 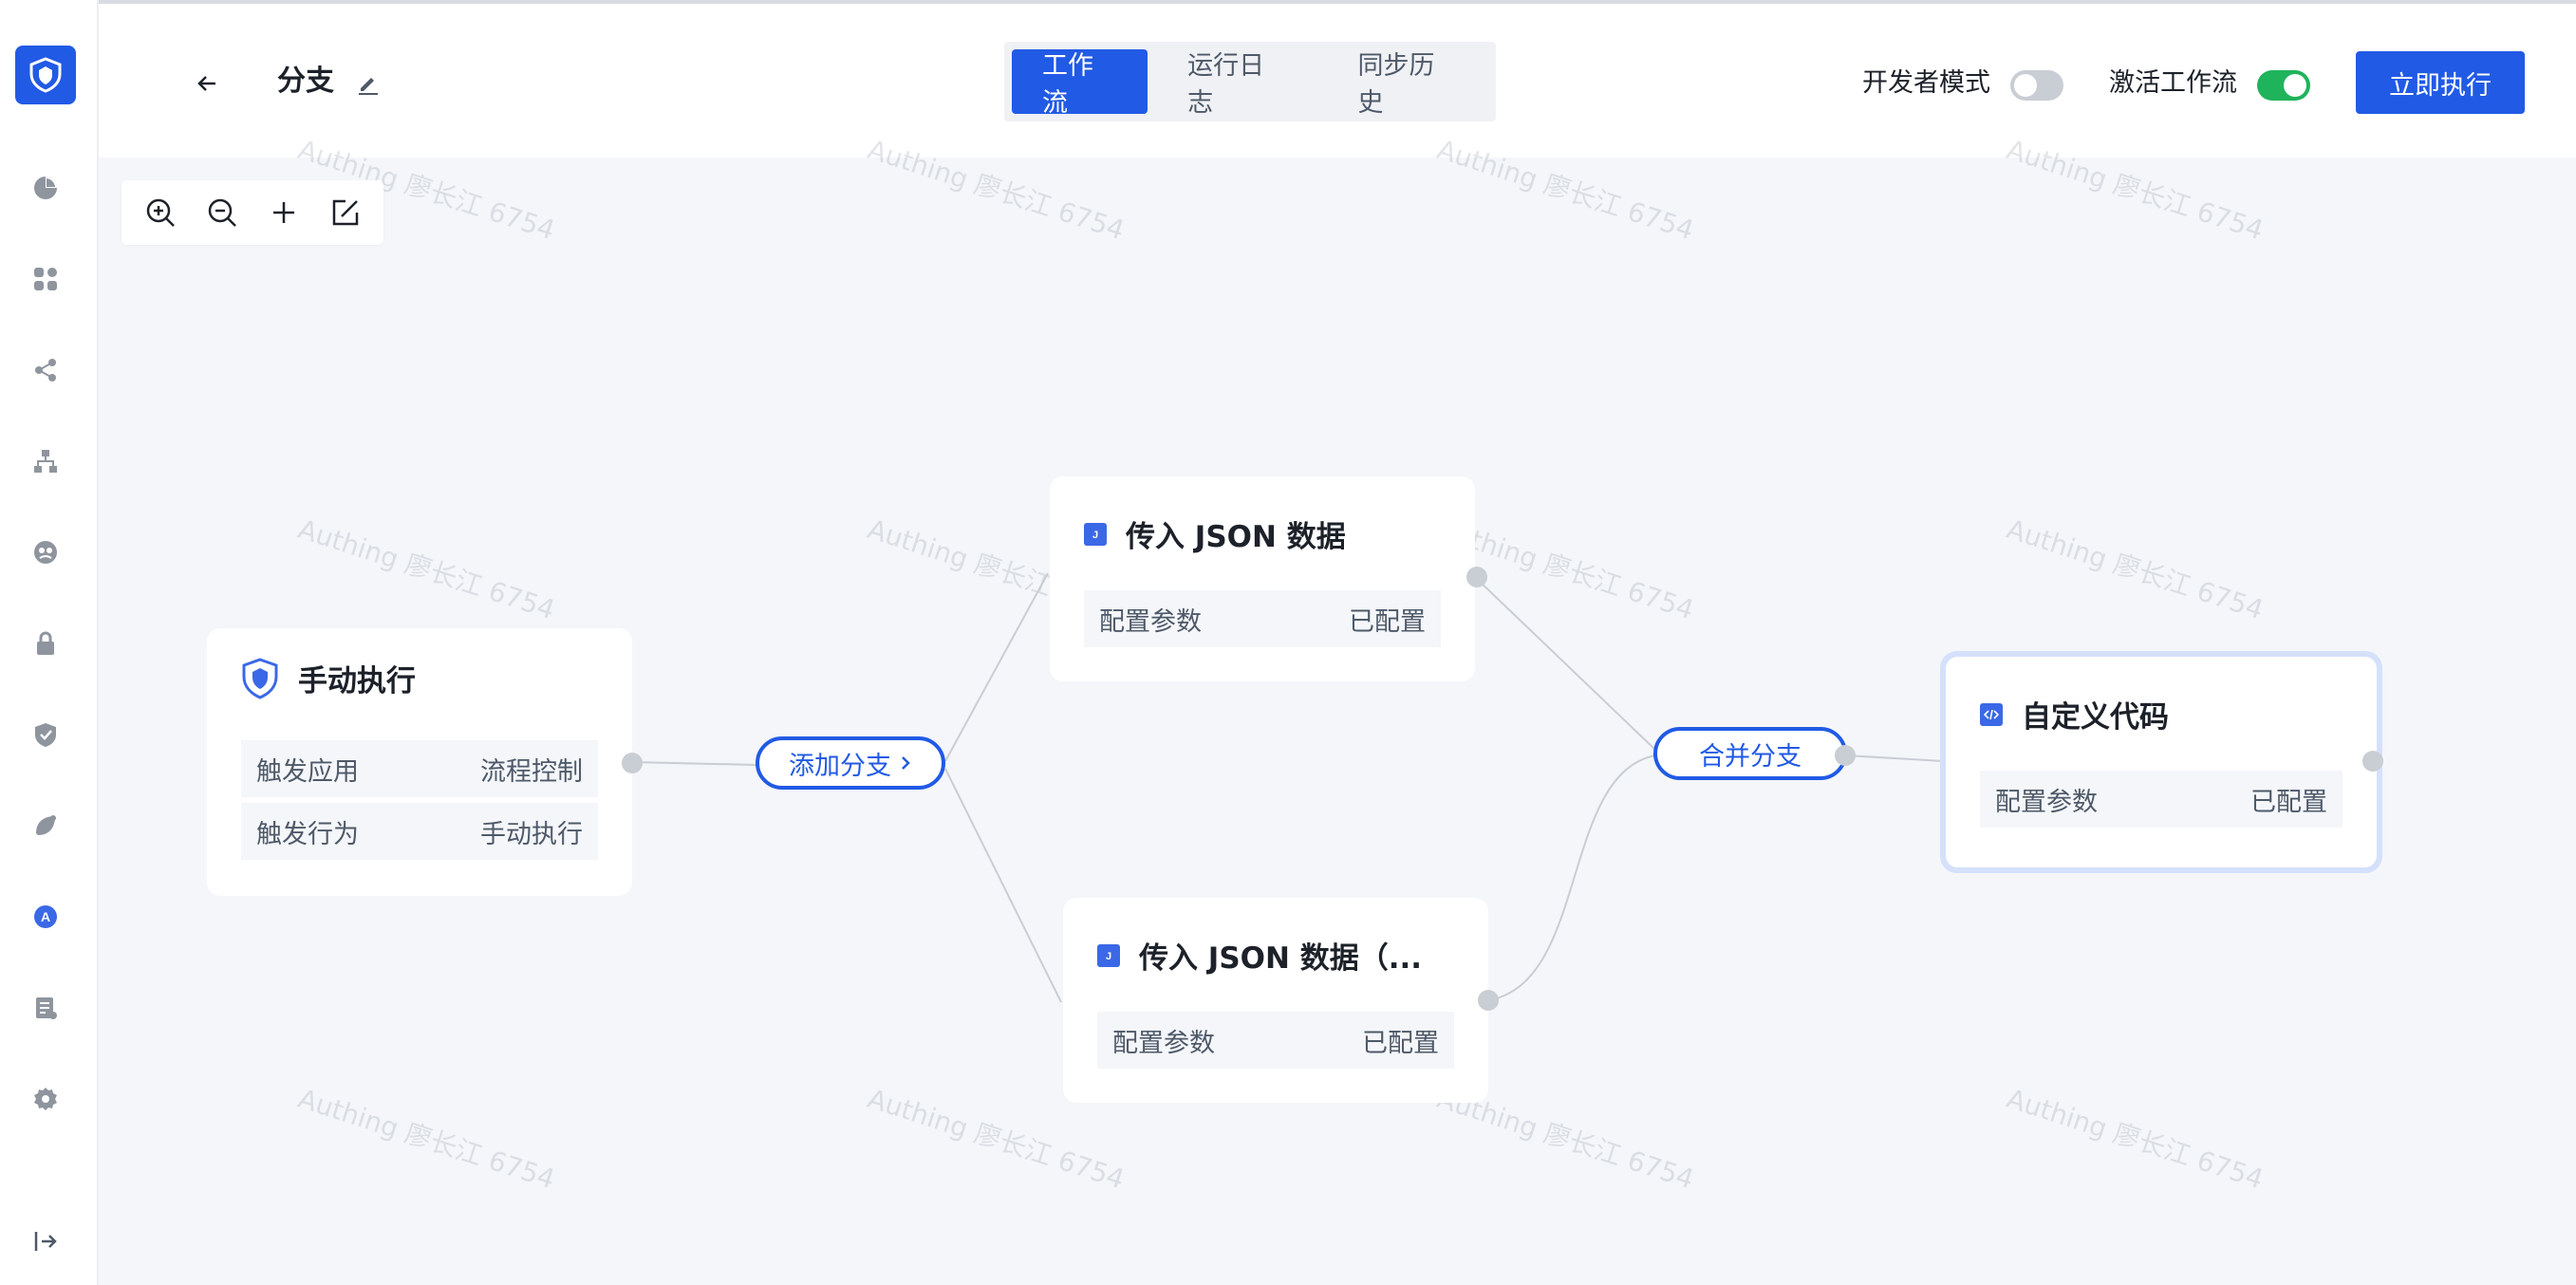 I want to click on add-branch-button: 添加分支, so click(x=850, y=763).